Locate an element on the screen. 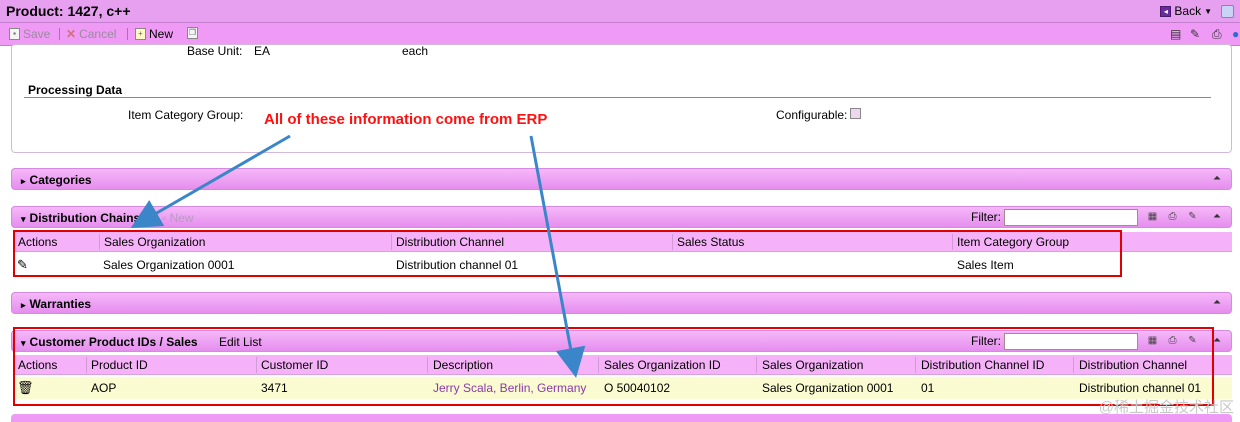 The height and width of the screenshot is (422, 1240). arrow-to-customer-ids is located at coordinates (557, 256).